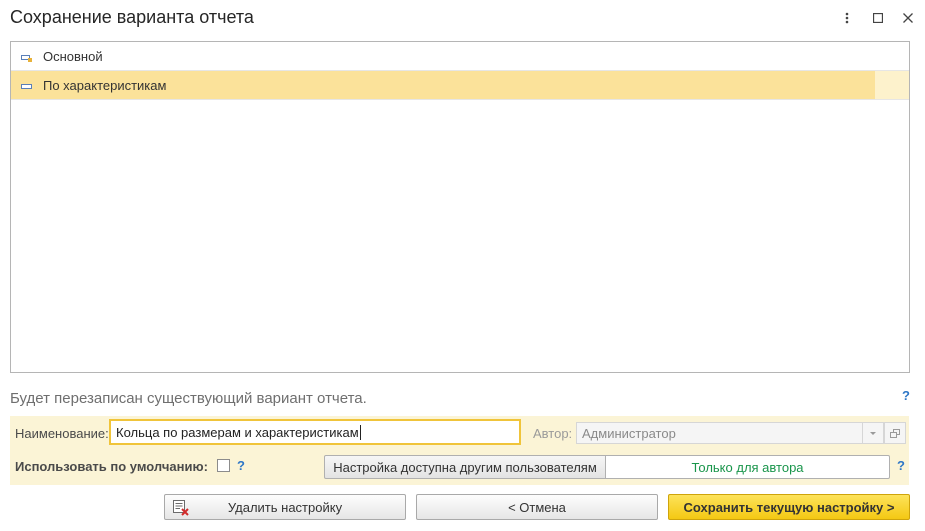 Image resolution: width=925 pixels, height=531 pixels. Describe the element at coordinates (465, 467) in the screenshot. I see `available-to-others-toggle: Настройка доступна другим пользователям` at that location.